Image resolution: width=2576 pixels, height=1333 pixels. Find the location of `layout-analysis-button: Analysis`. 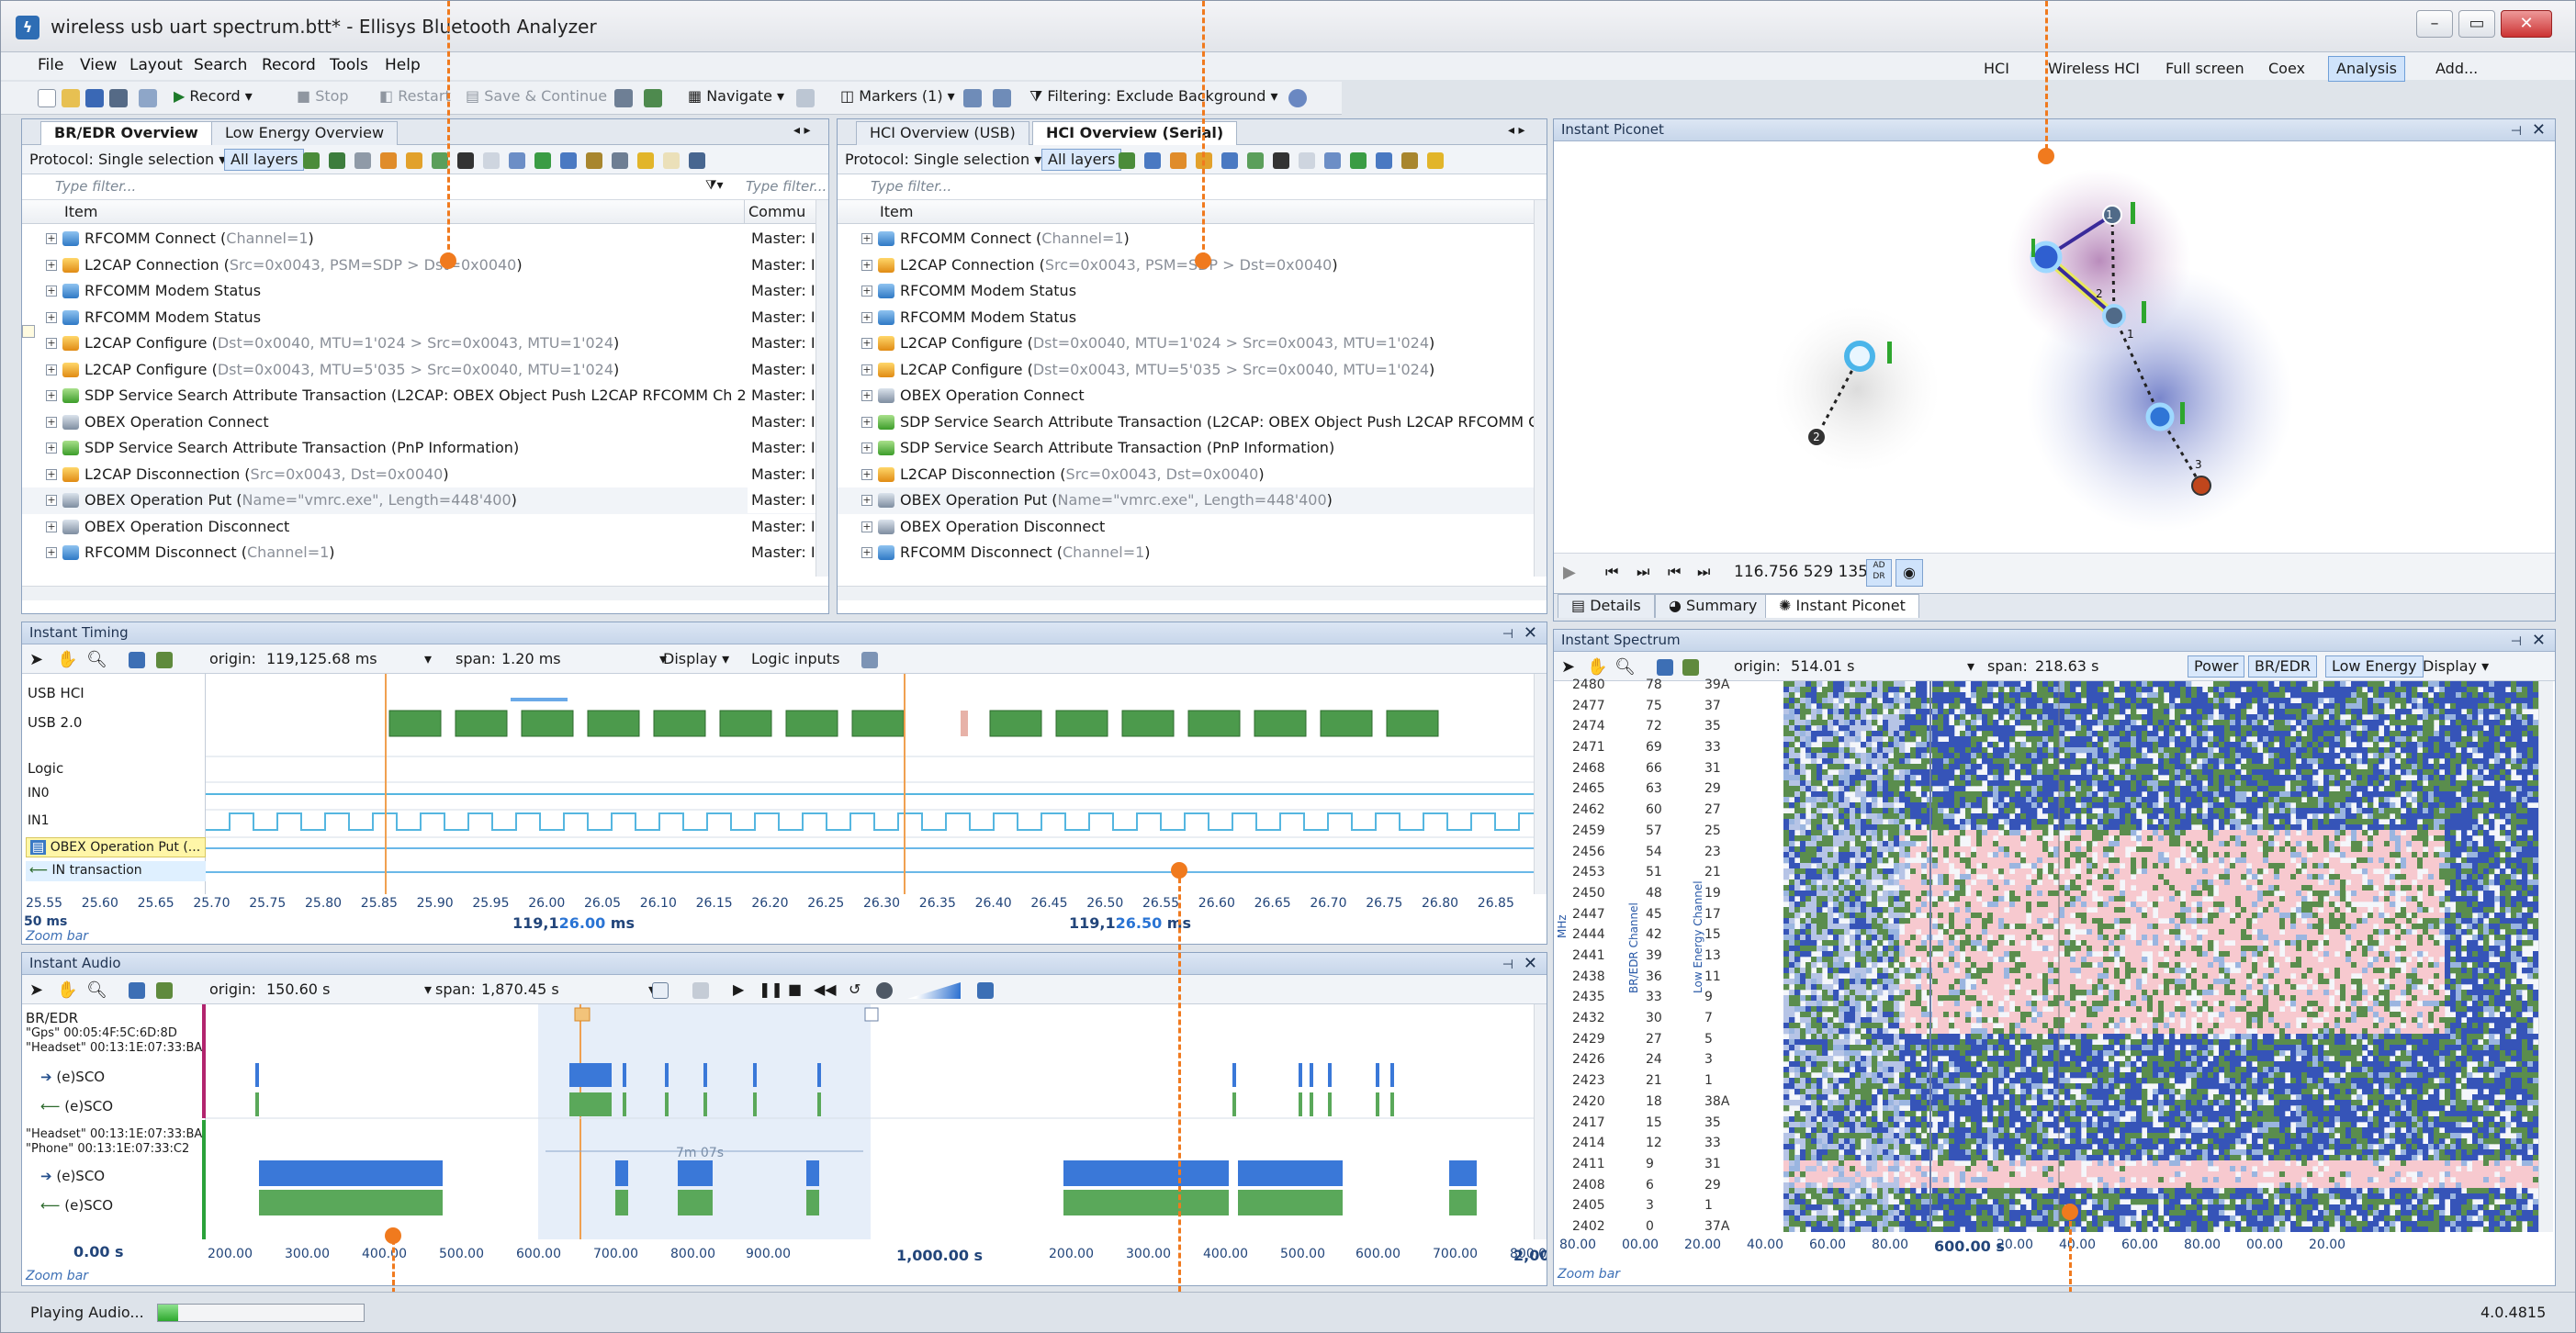

layout-analysis-button: Analysis is located at coordinates (2366, 69).